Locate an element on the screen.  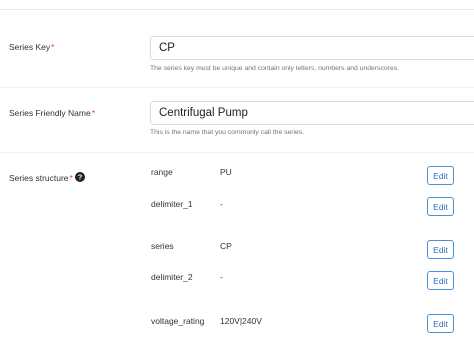
series-key-label: Series Key* is located at coordinates (32, 47).